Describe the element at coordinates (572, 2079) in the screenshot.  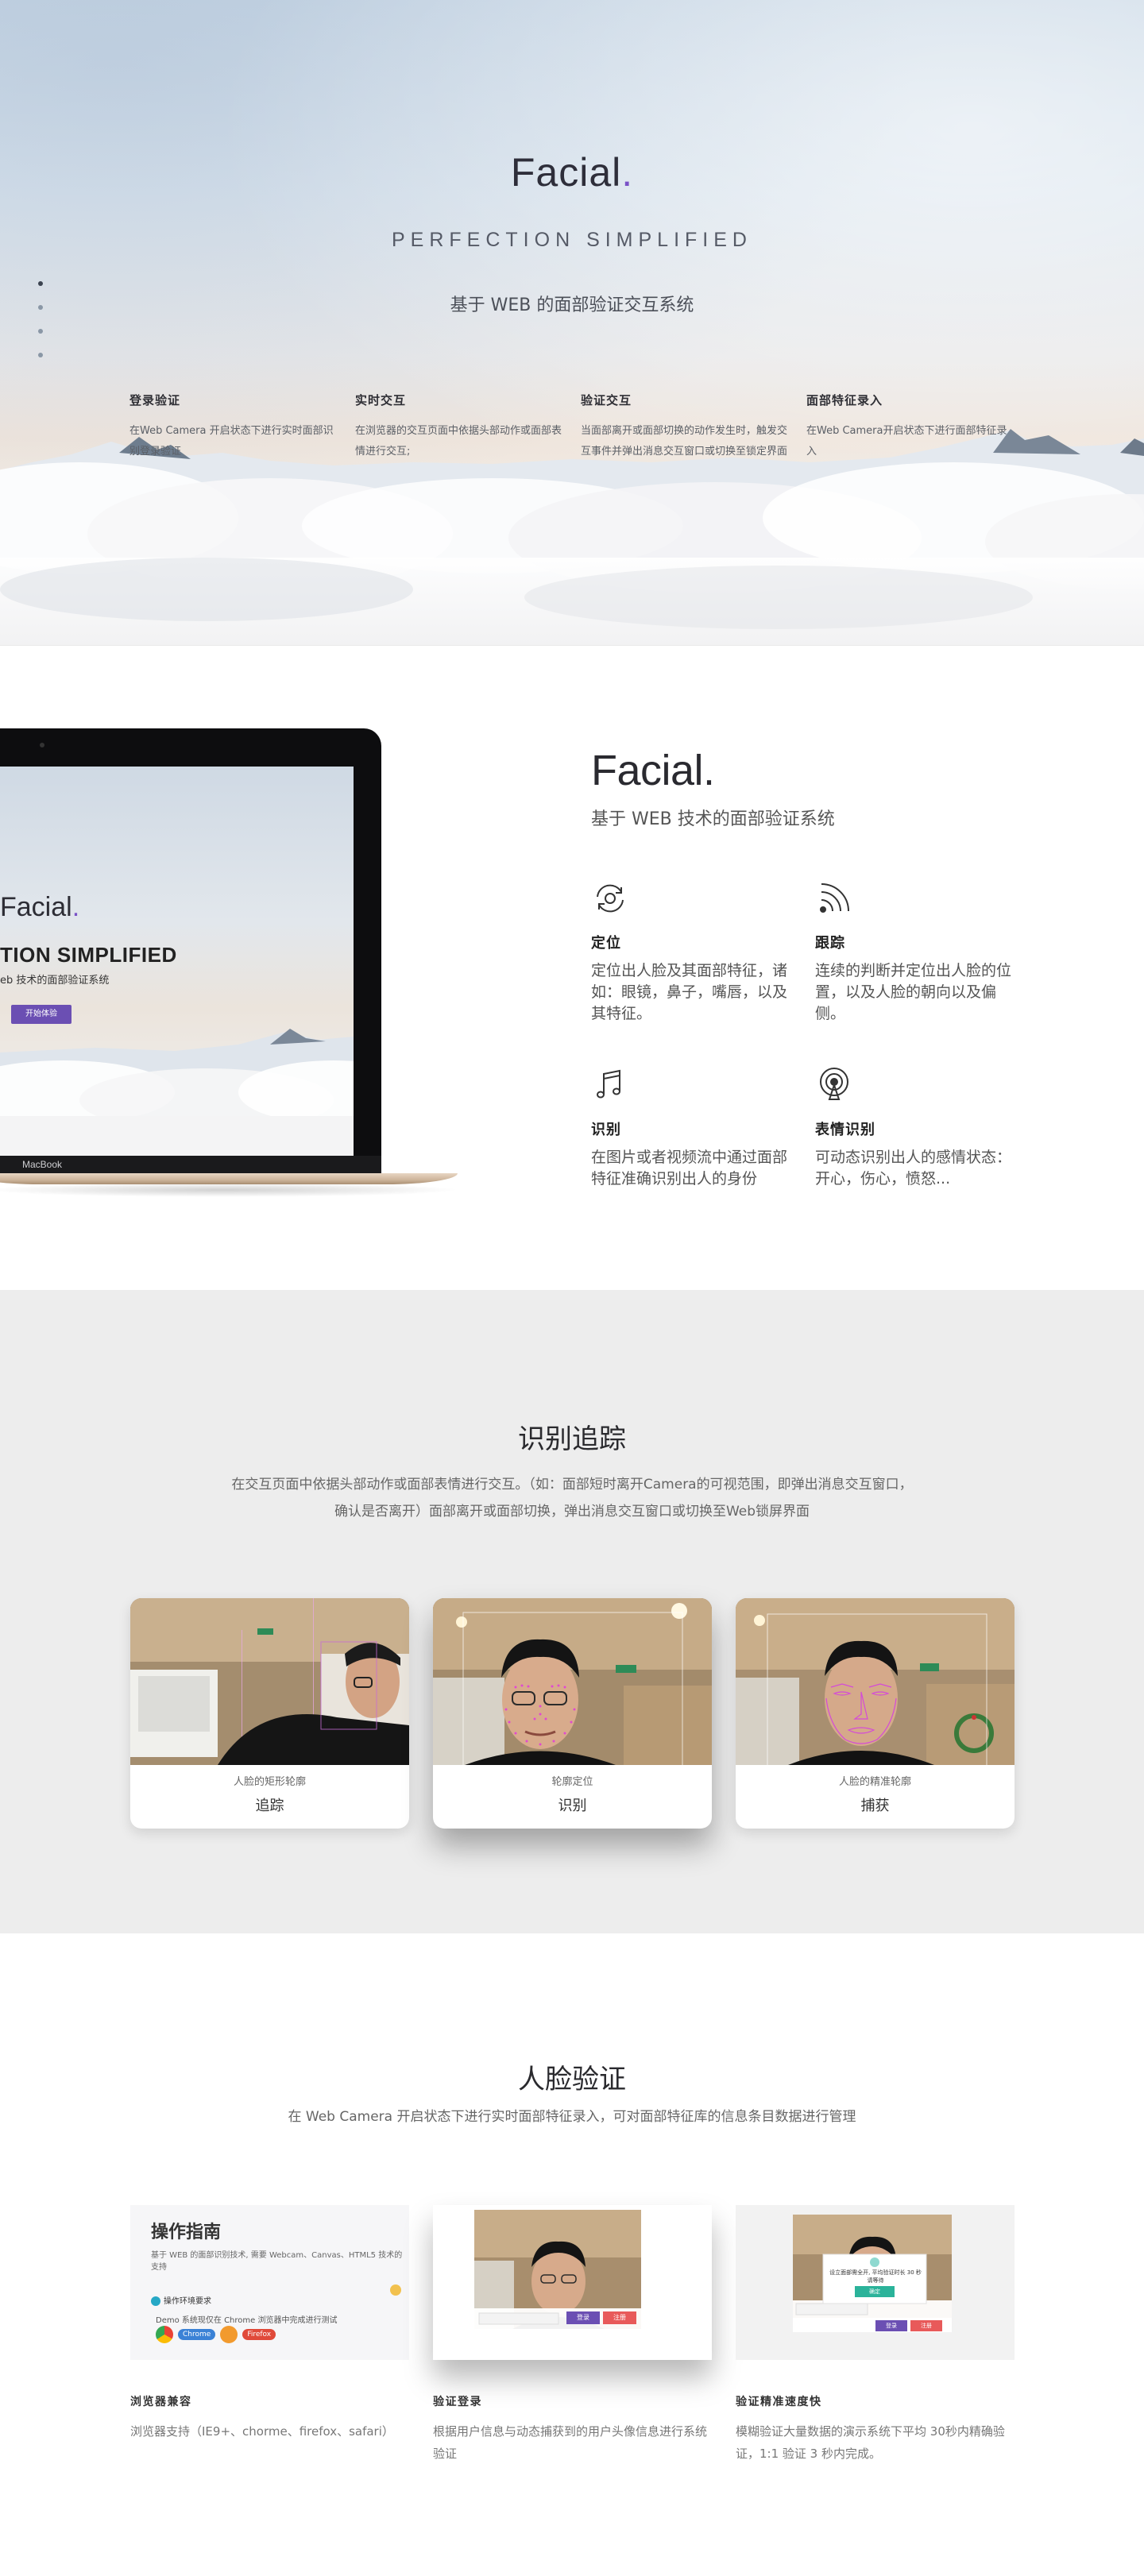
I see `verify-title: 人脸验证` at that location.